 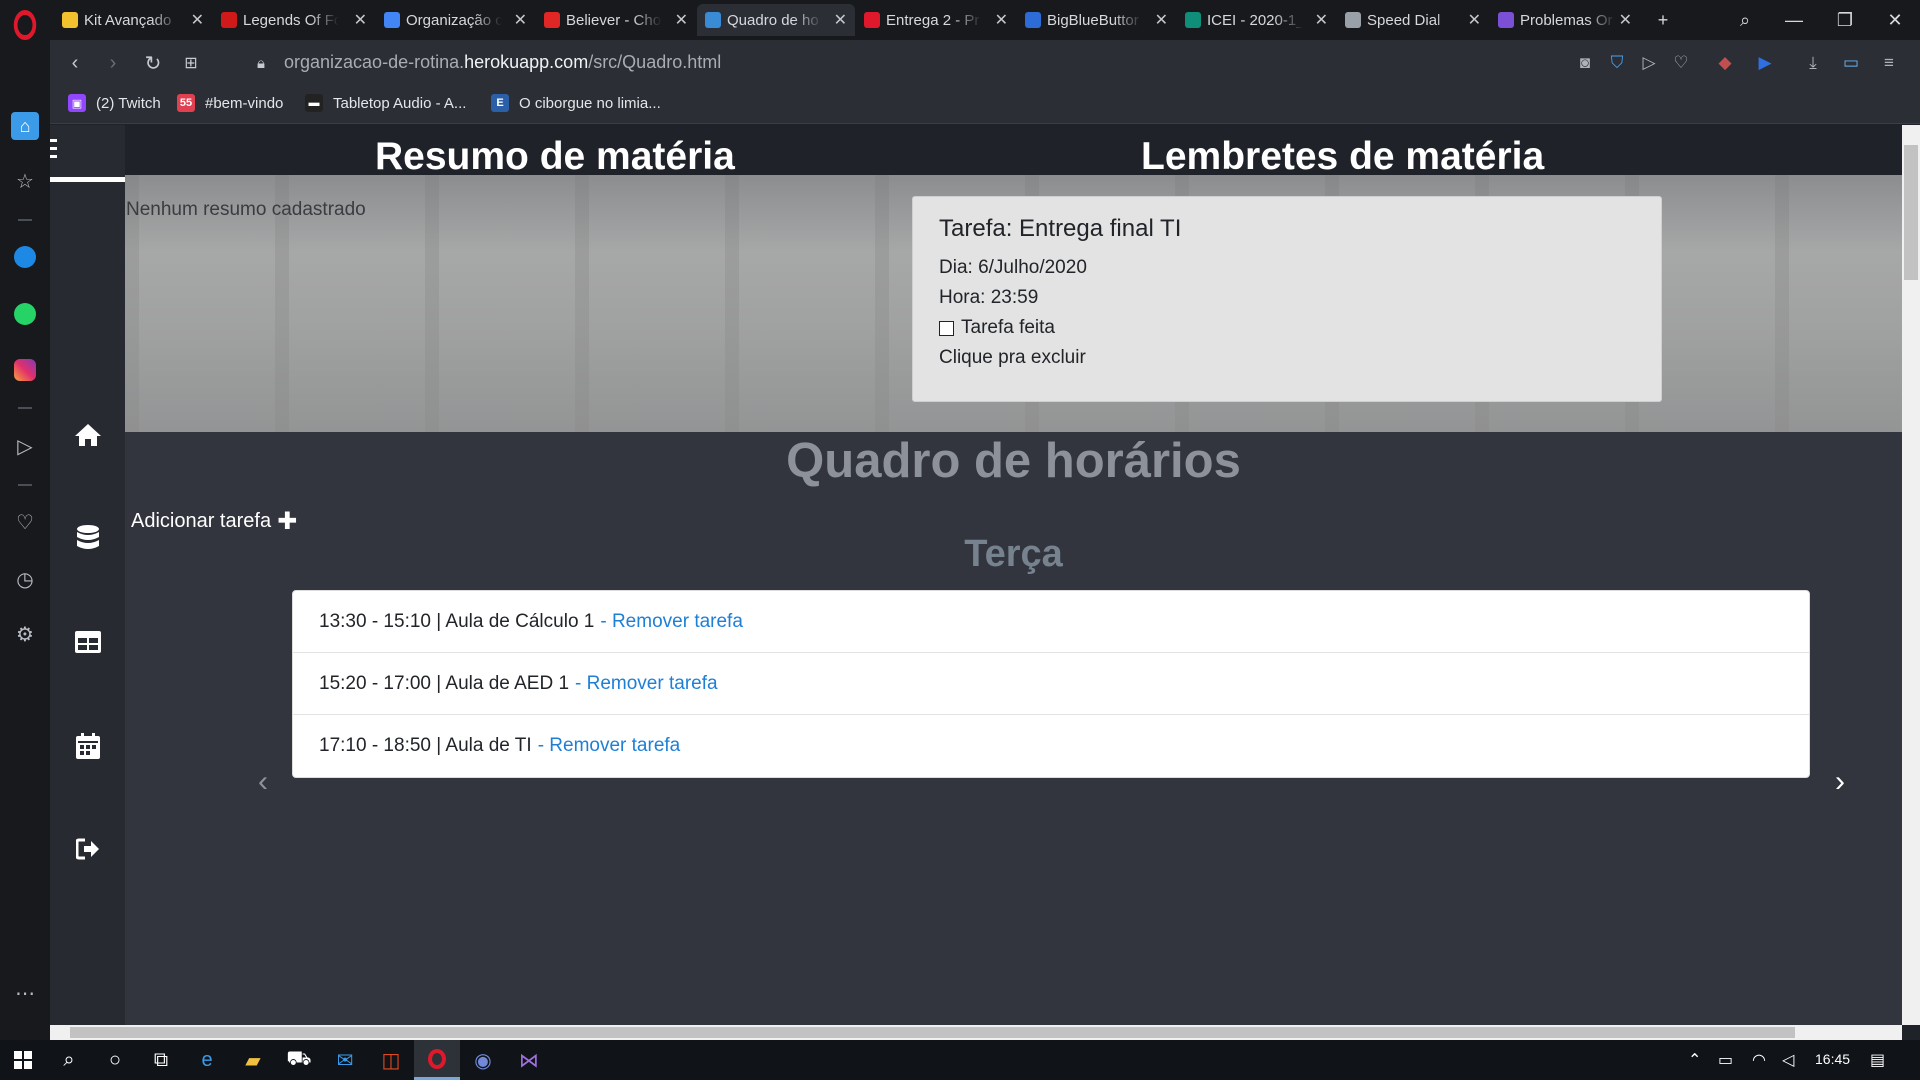 I want to click on carousel-next-icon: ›, so click(x=1840, y=782).